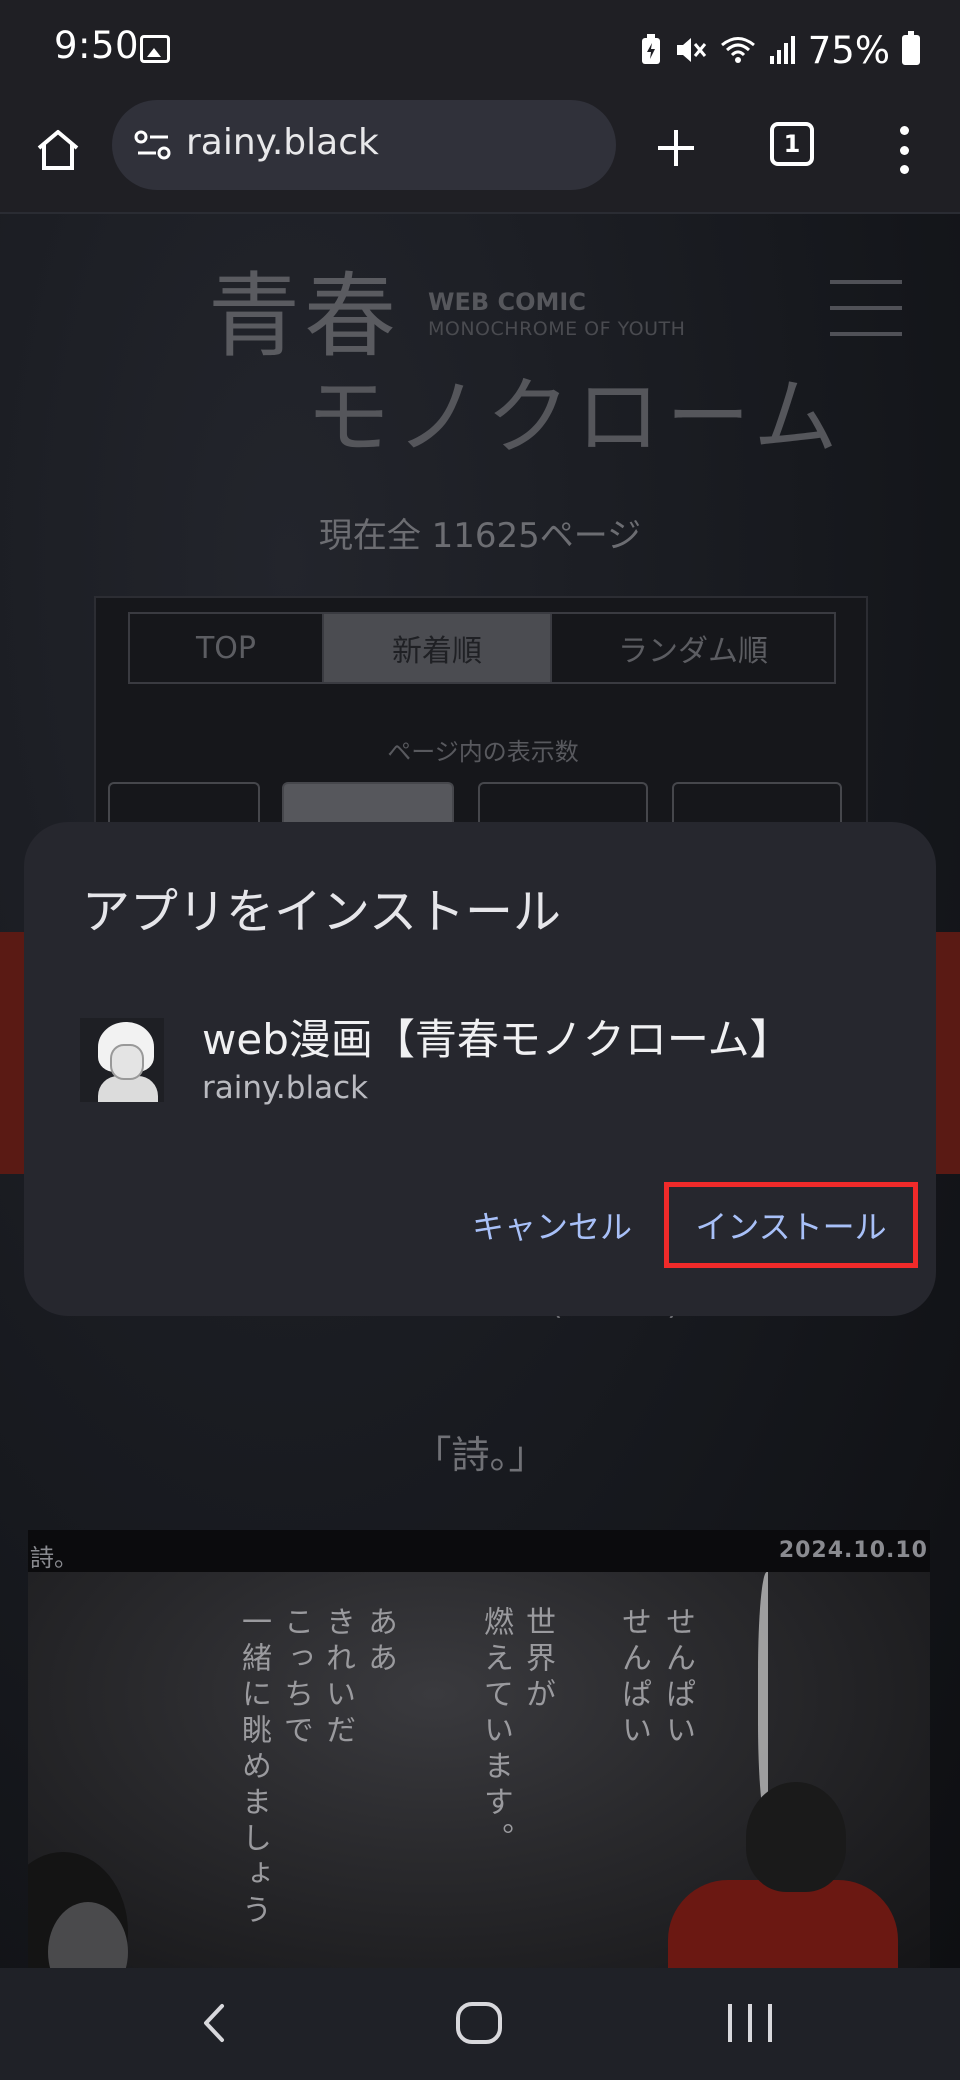 This screenshot has width=960, height=2080. What do you see at coordinates (495, 1732) in the screenshot?
I see `speech-text: 燃えています。` at bounding box center [495, 1732].